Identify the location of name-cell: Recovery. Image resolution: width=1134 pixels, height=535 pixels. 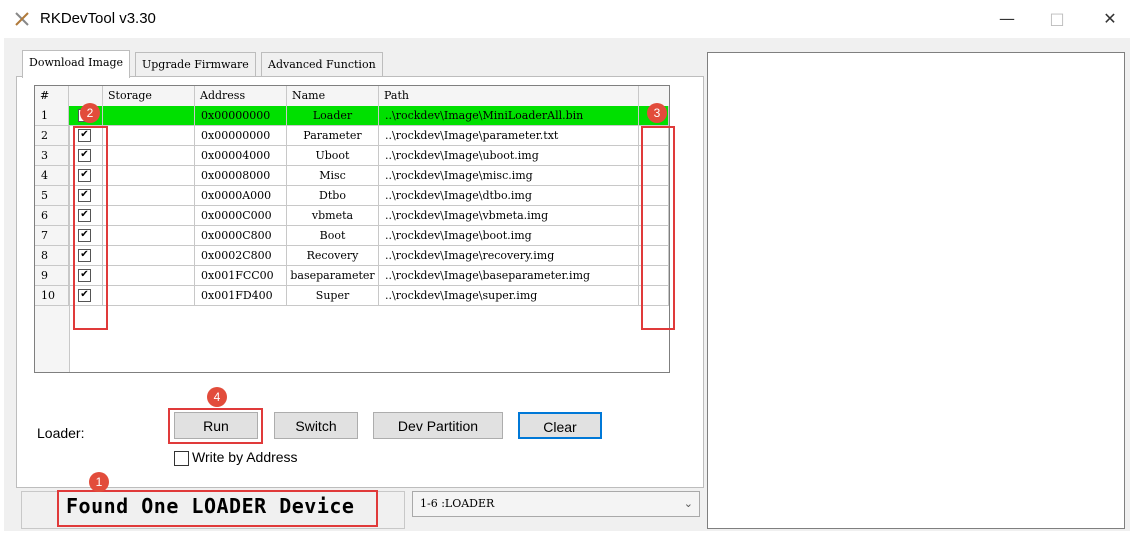
(333, 256).